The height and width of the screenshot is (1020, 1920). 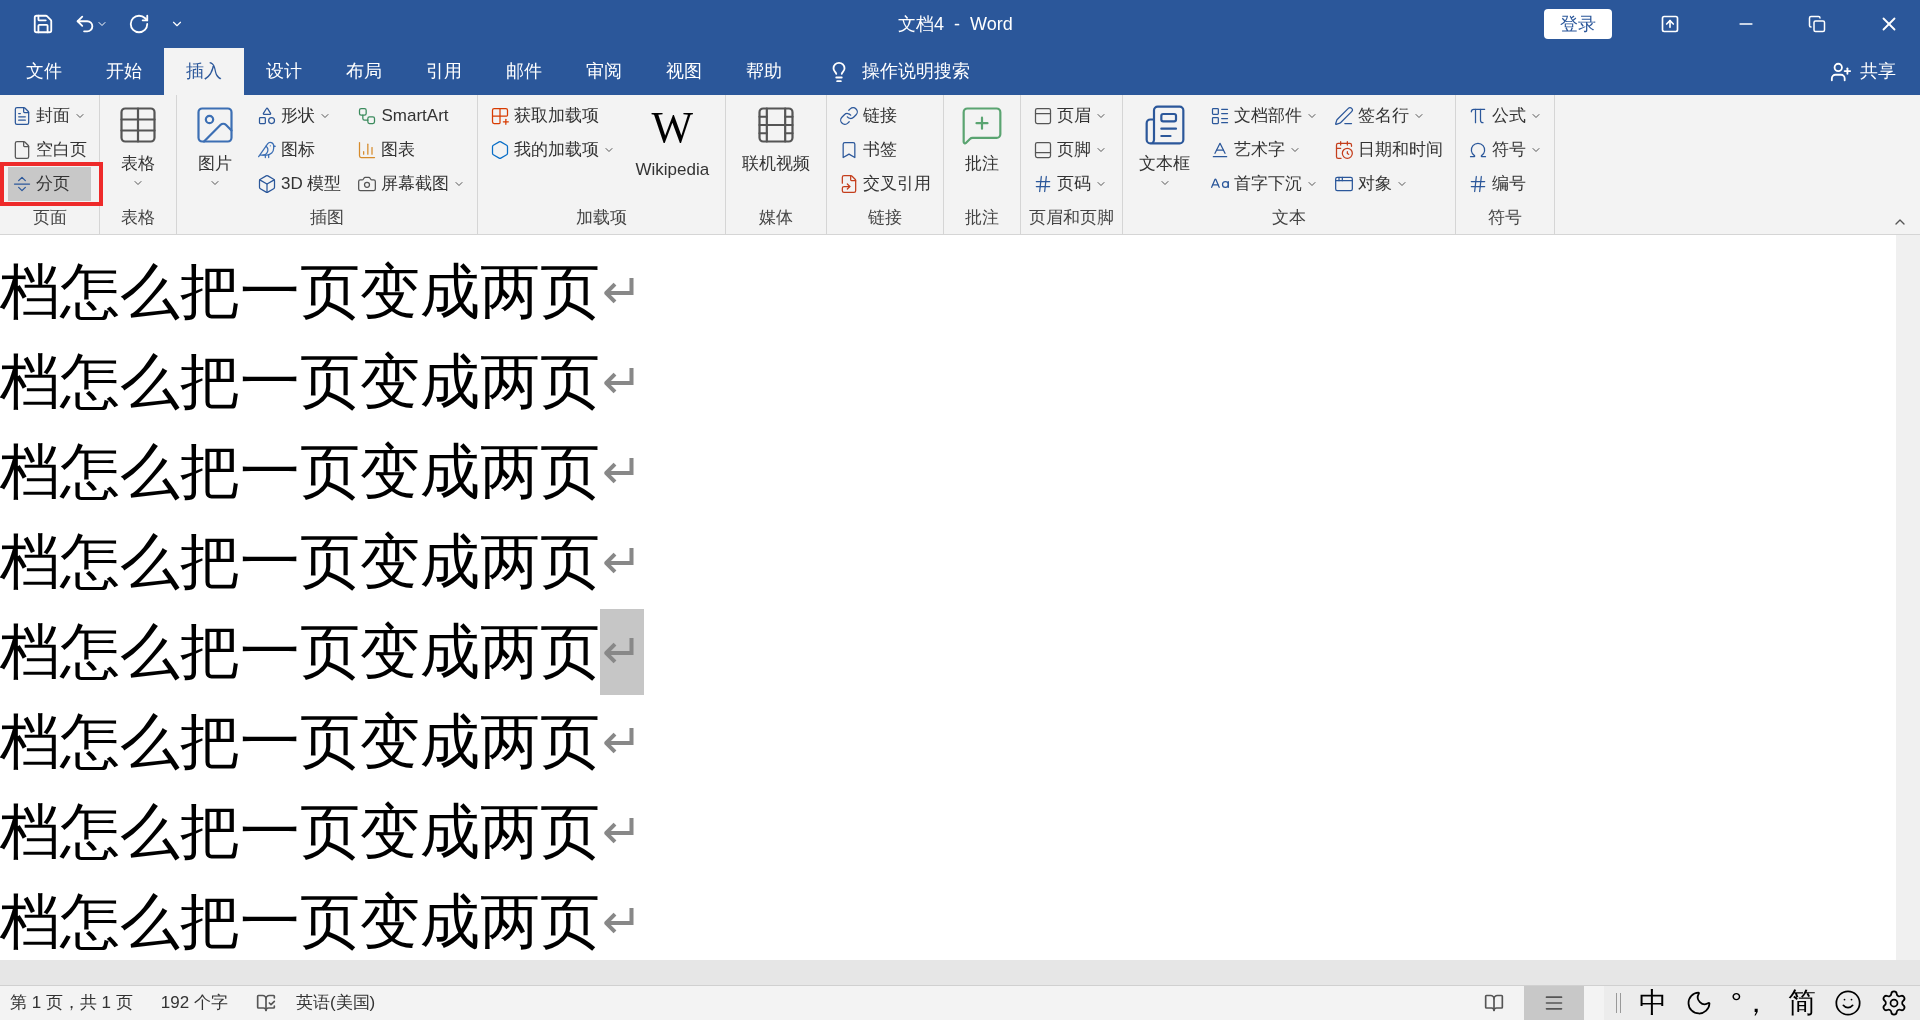 What do you see at coordinates (1264, 116) in the screenshot?
I see `ribbon-button: 文档部件` at bounding box center [1264, 116].